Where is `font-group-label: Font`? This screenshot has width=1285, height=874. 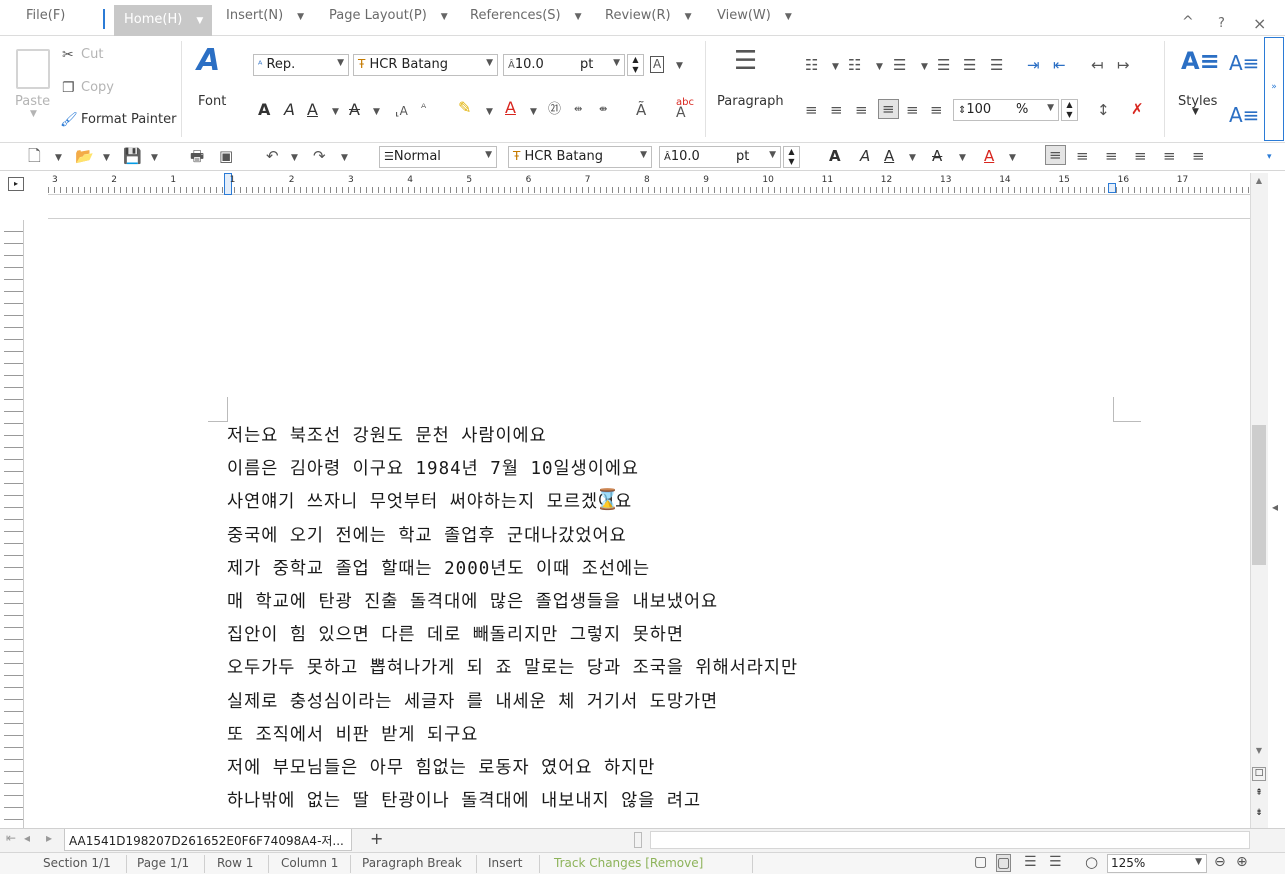
font-group-label: Font is located at coordinates (212, 101).